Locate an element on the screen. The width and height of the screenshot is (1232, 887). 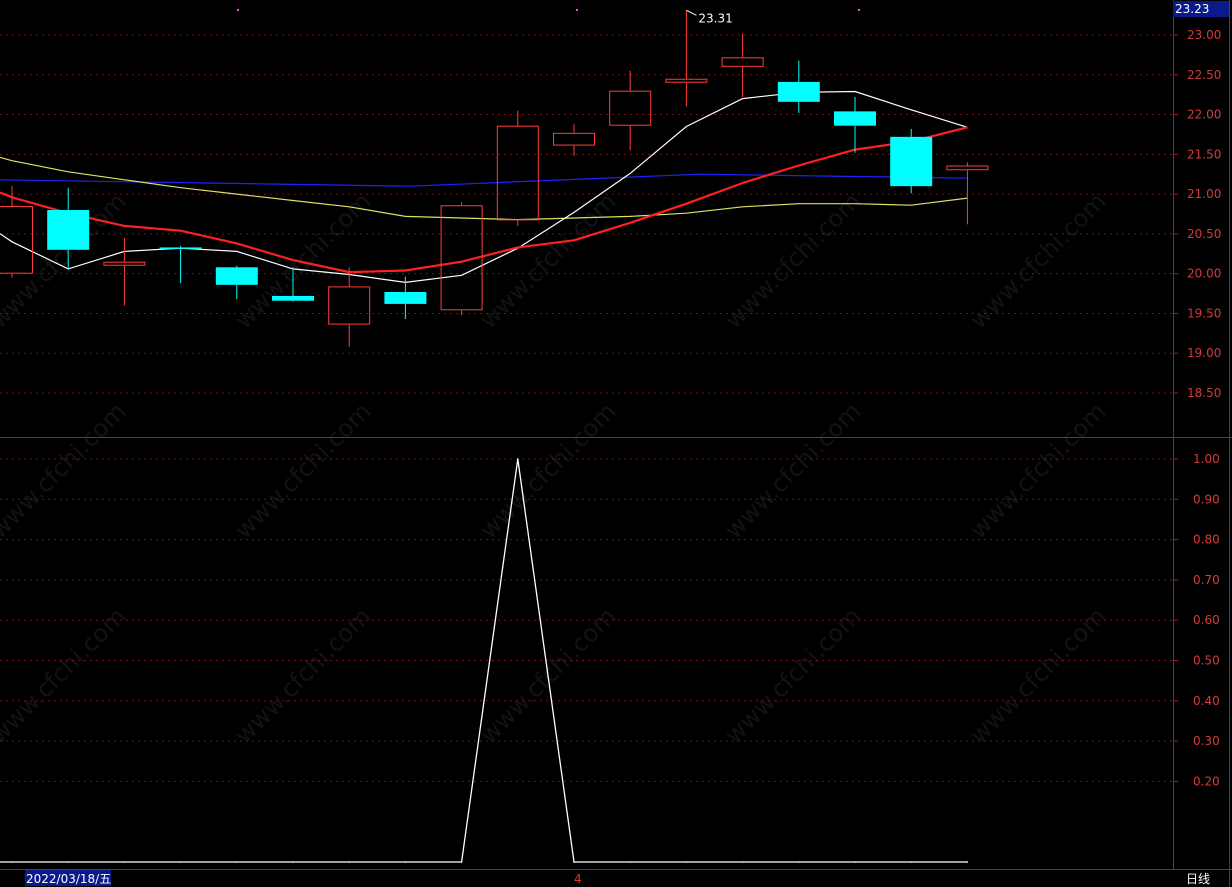
price-tick-label: 23.00 is located at coordinates (1204, 35).